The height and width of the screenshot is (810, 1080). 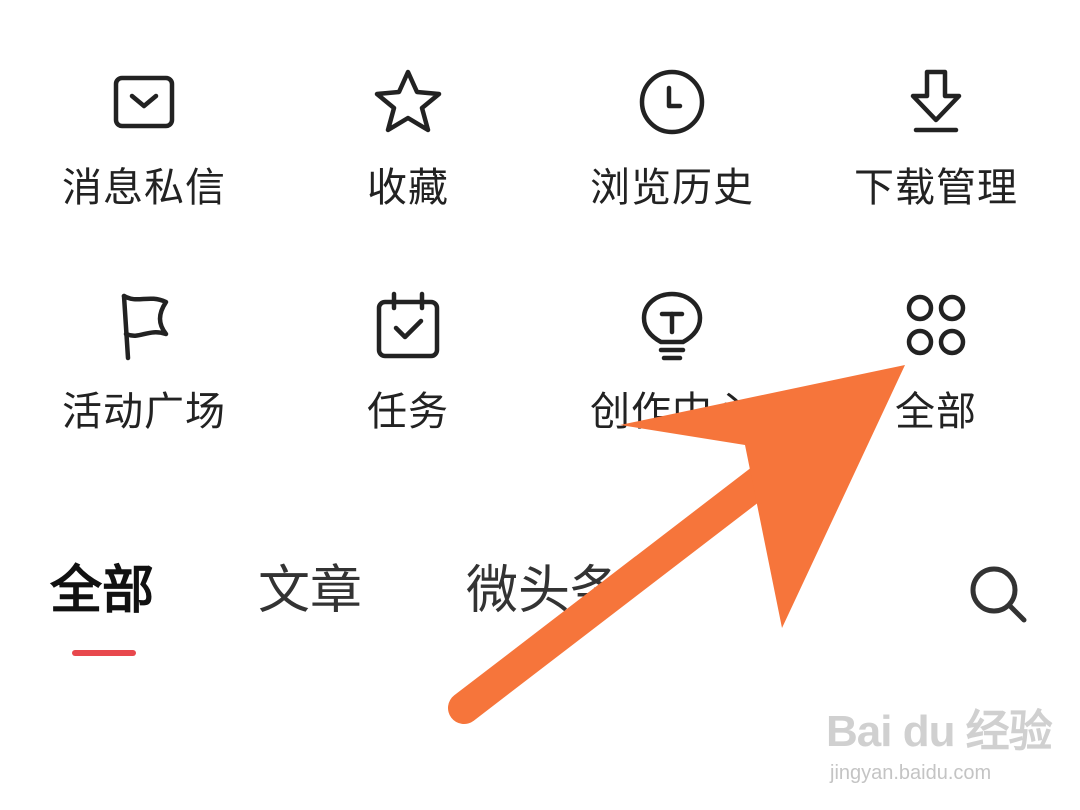 I want to click on menu-item-history: 浏览历史, so click(x=672, y=152).